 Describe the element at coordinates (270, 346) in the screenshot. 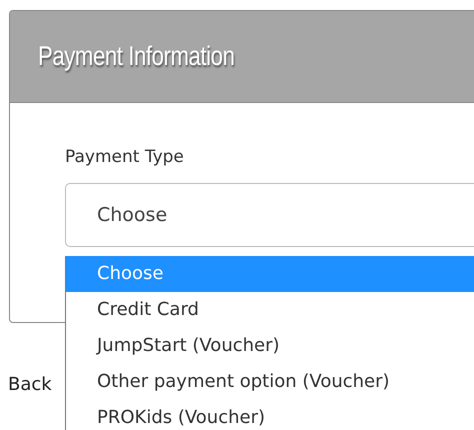

I see `dropdown-option: JumpStart (Voucher)` at that location.